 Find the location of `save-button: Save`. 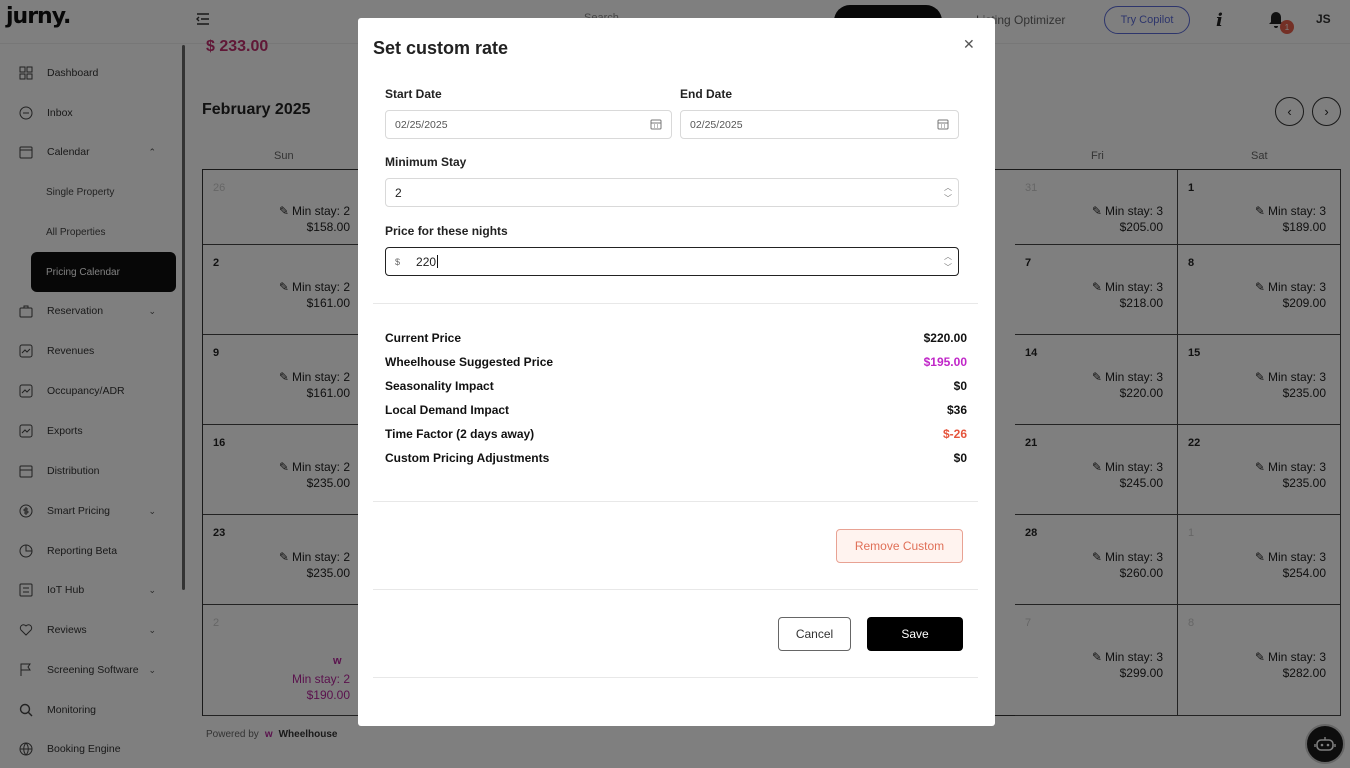

save-button: Save is located at coordinates (915, 634).